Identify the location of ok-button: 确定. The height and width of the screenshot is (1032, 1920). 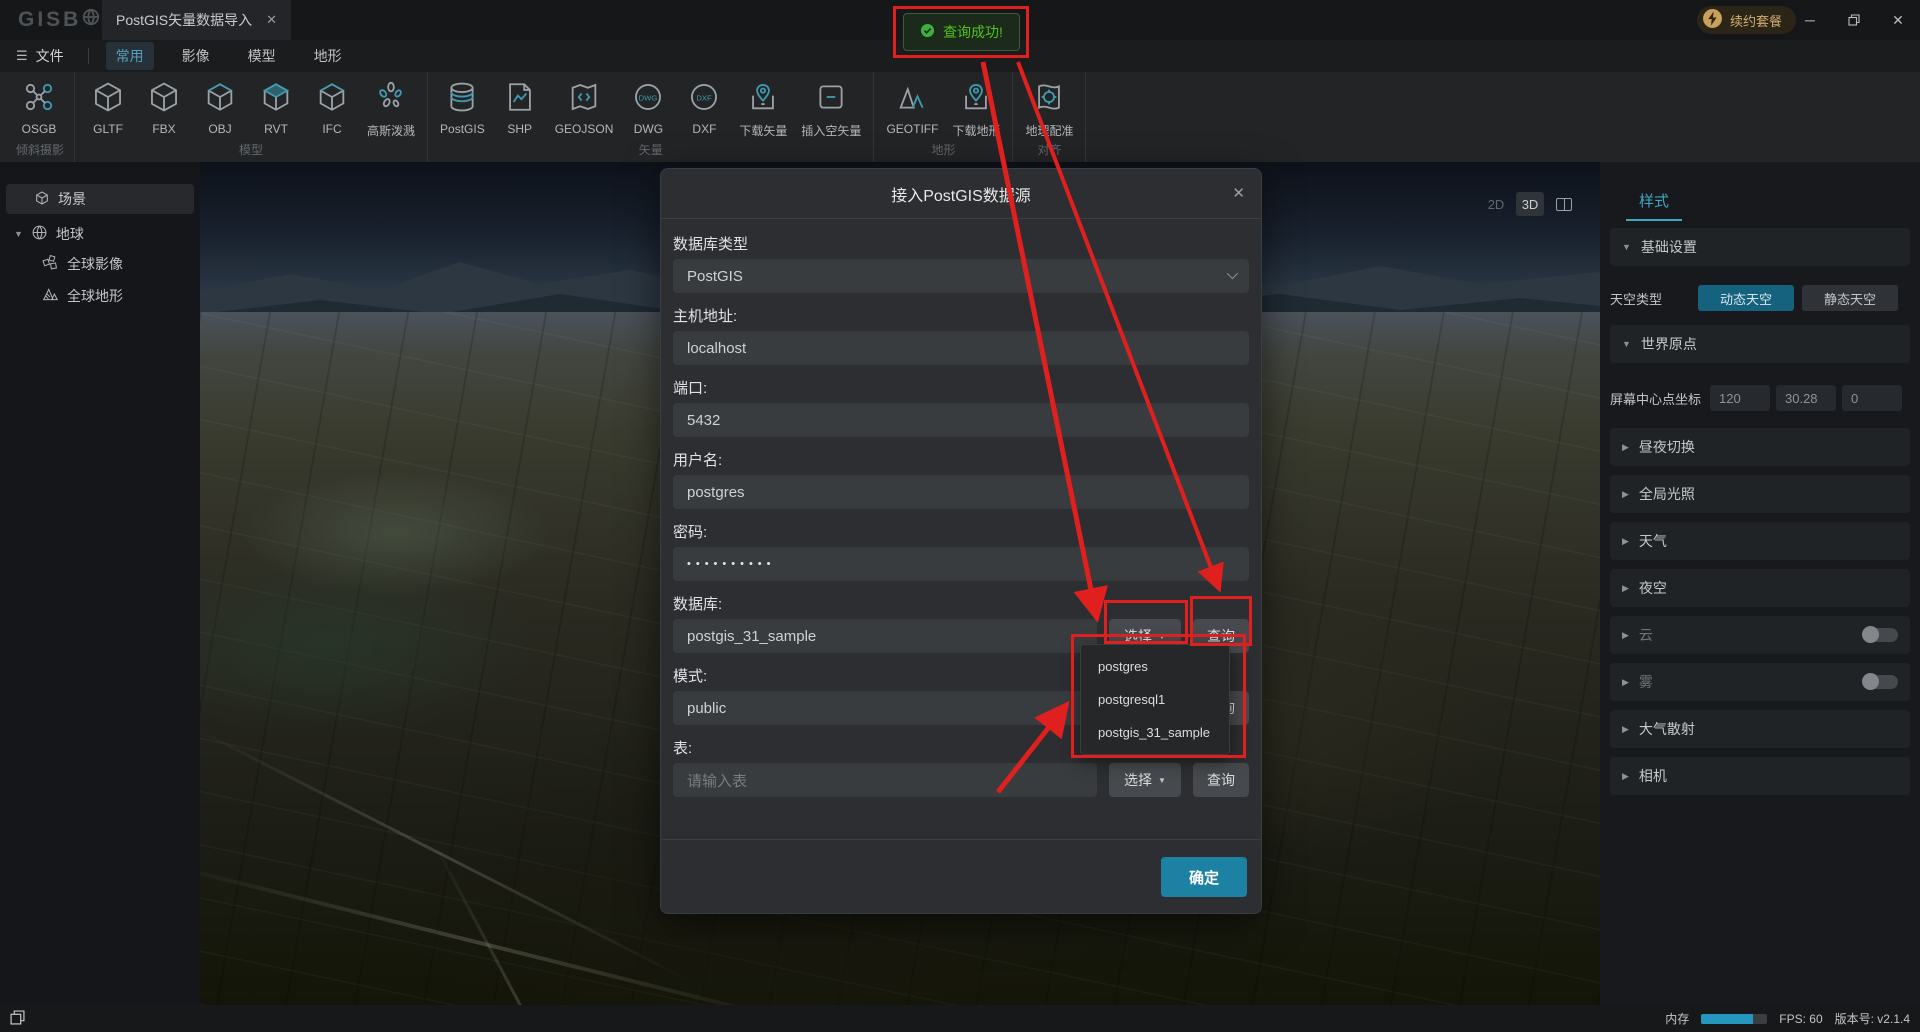
(1204, 877).